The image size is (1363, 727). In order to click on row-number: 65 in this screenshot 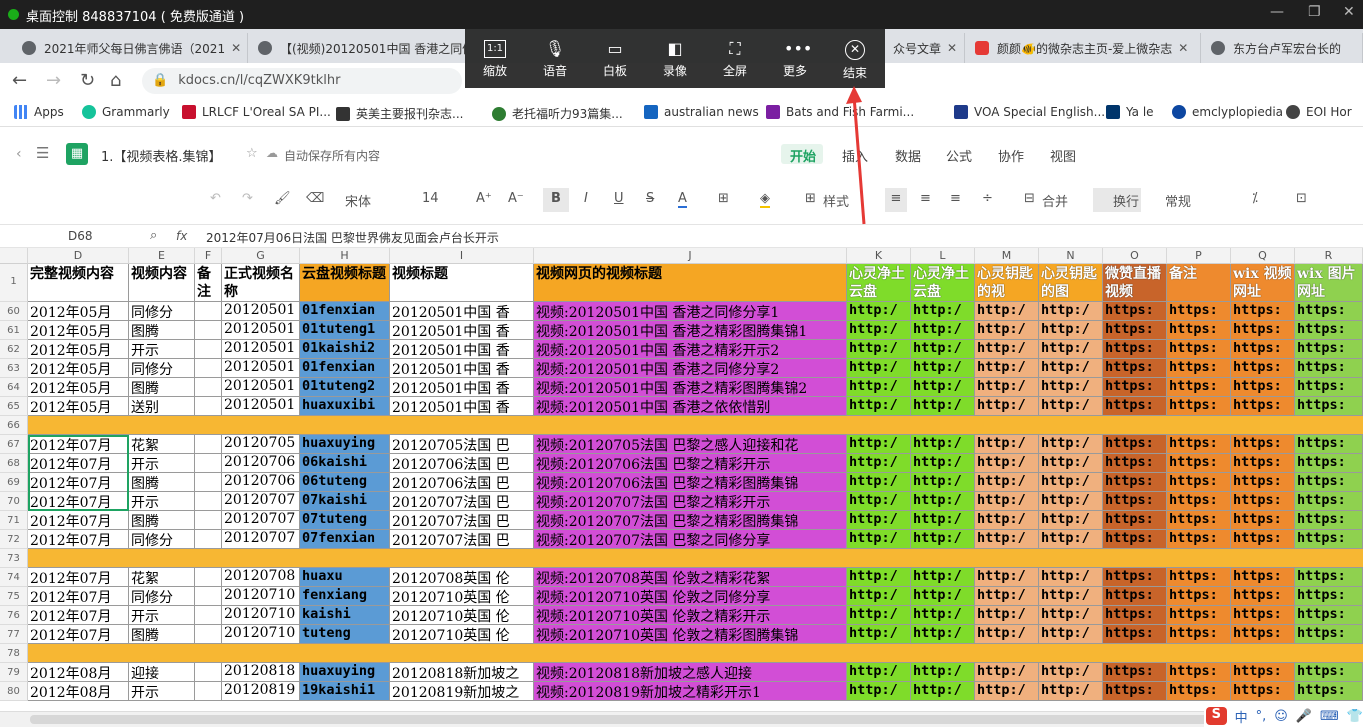, I will do `click(14, 406)`.